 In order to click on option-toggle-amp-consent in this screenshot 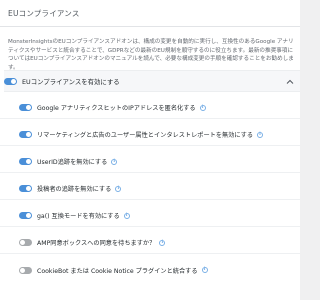, I will do `click(25, 242)`.